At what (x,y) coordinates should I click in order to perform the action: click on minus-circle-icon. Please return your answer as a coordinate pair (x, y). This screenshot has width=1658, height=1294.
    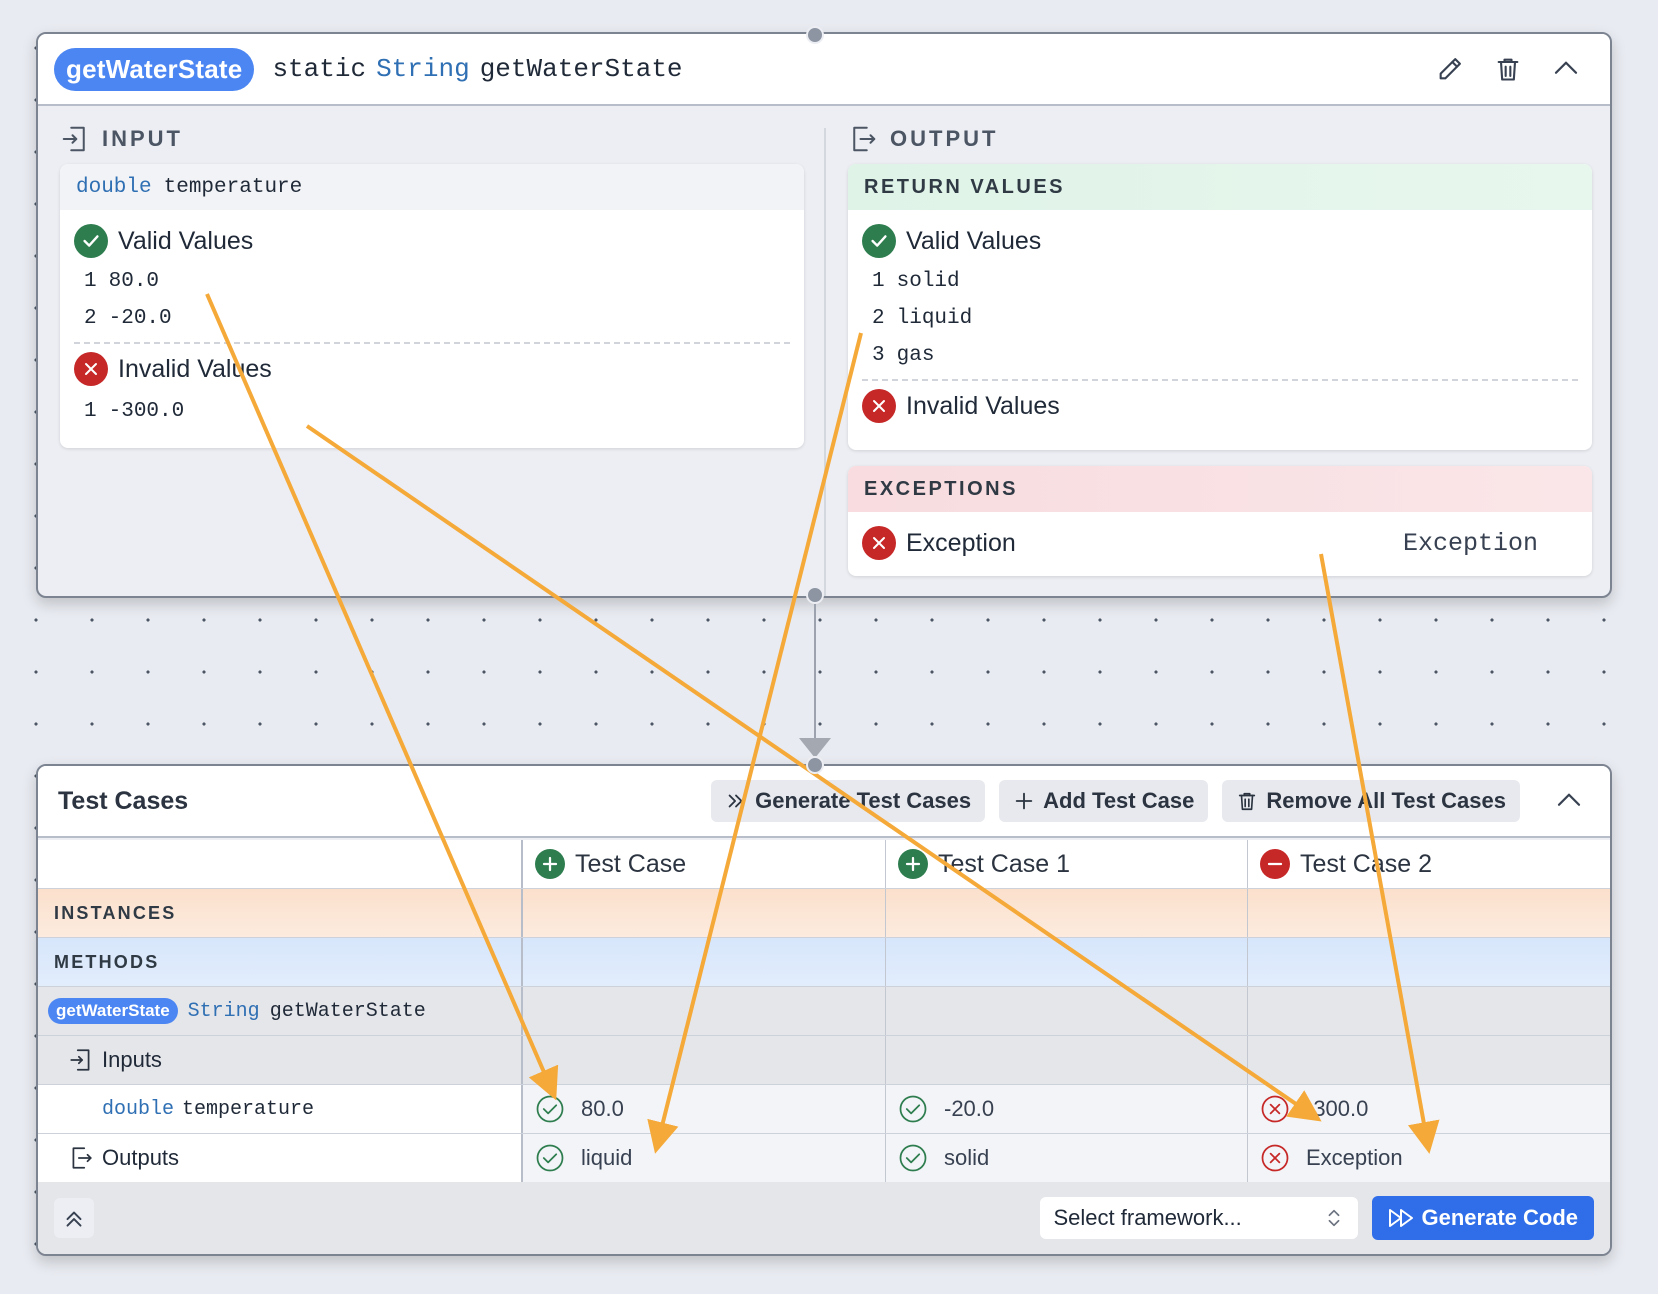
    Looking at the image, I should click on (1275, 864).